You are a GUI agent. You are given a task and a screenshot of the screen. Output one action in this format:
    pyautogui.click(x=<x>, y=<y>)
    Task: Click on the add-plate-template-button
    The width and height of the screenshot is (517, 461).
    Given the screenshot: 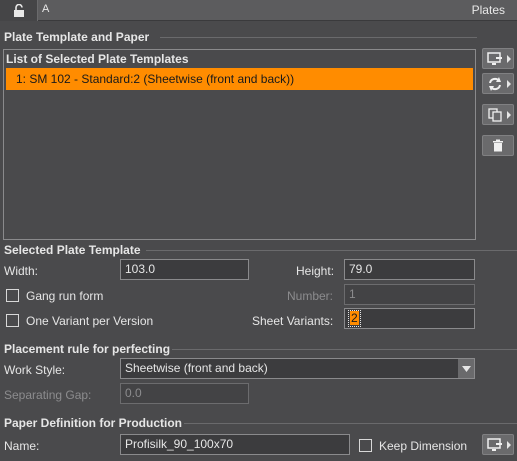 What is the action you would take?
    pyautogui.click(x=498, y=58)
    